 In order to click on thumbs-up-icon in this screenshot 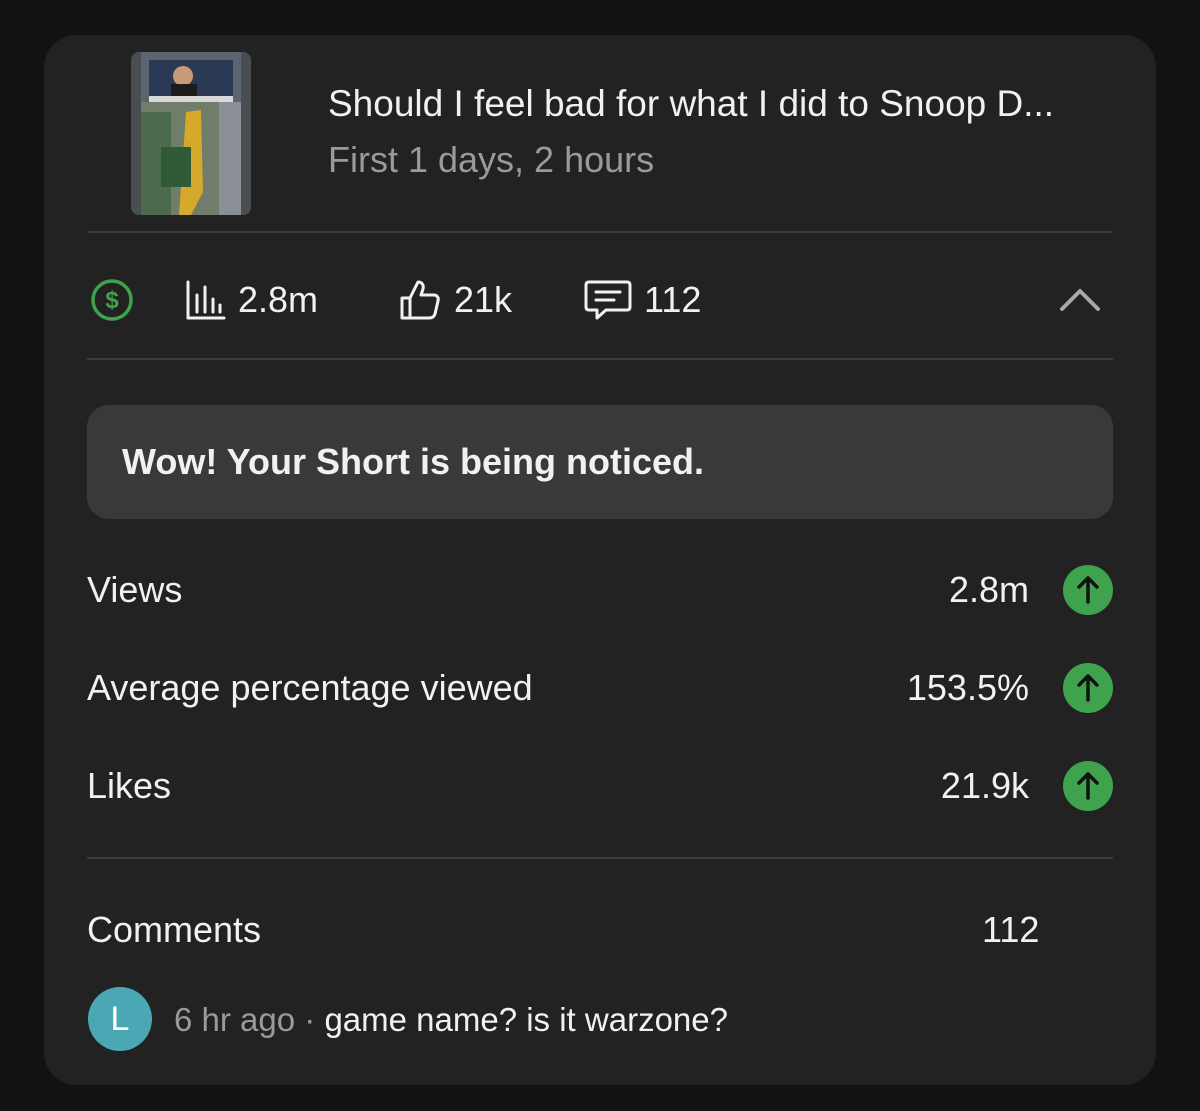, I will do `click(420, 300)`.